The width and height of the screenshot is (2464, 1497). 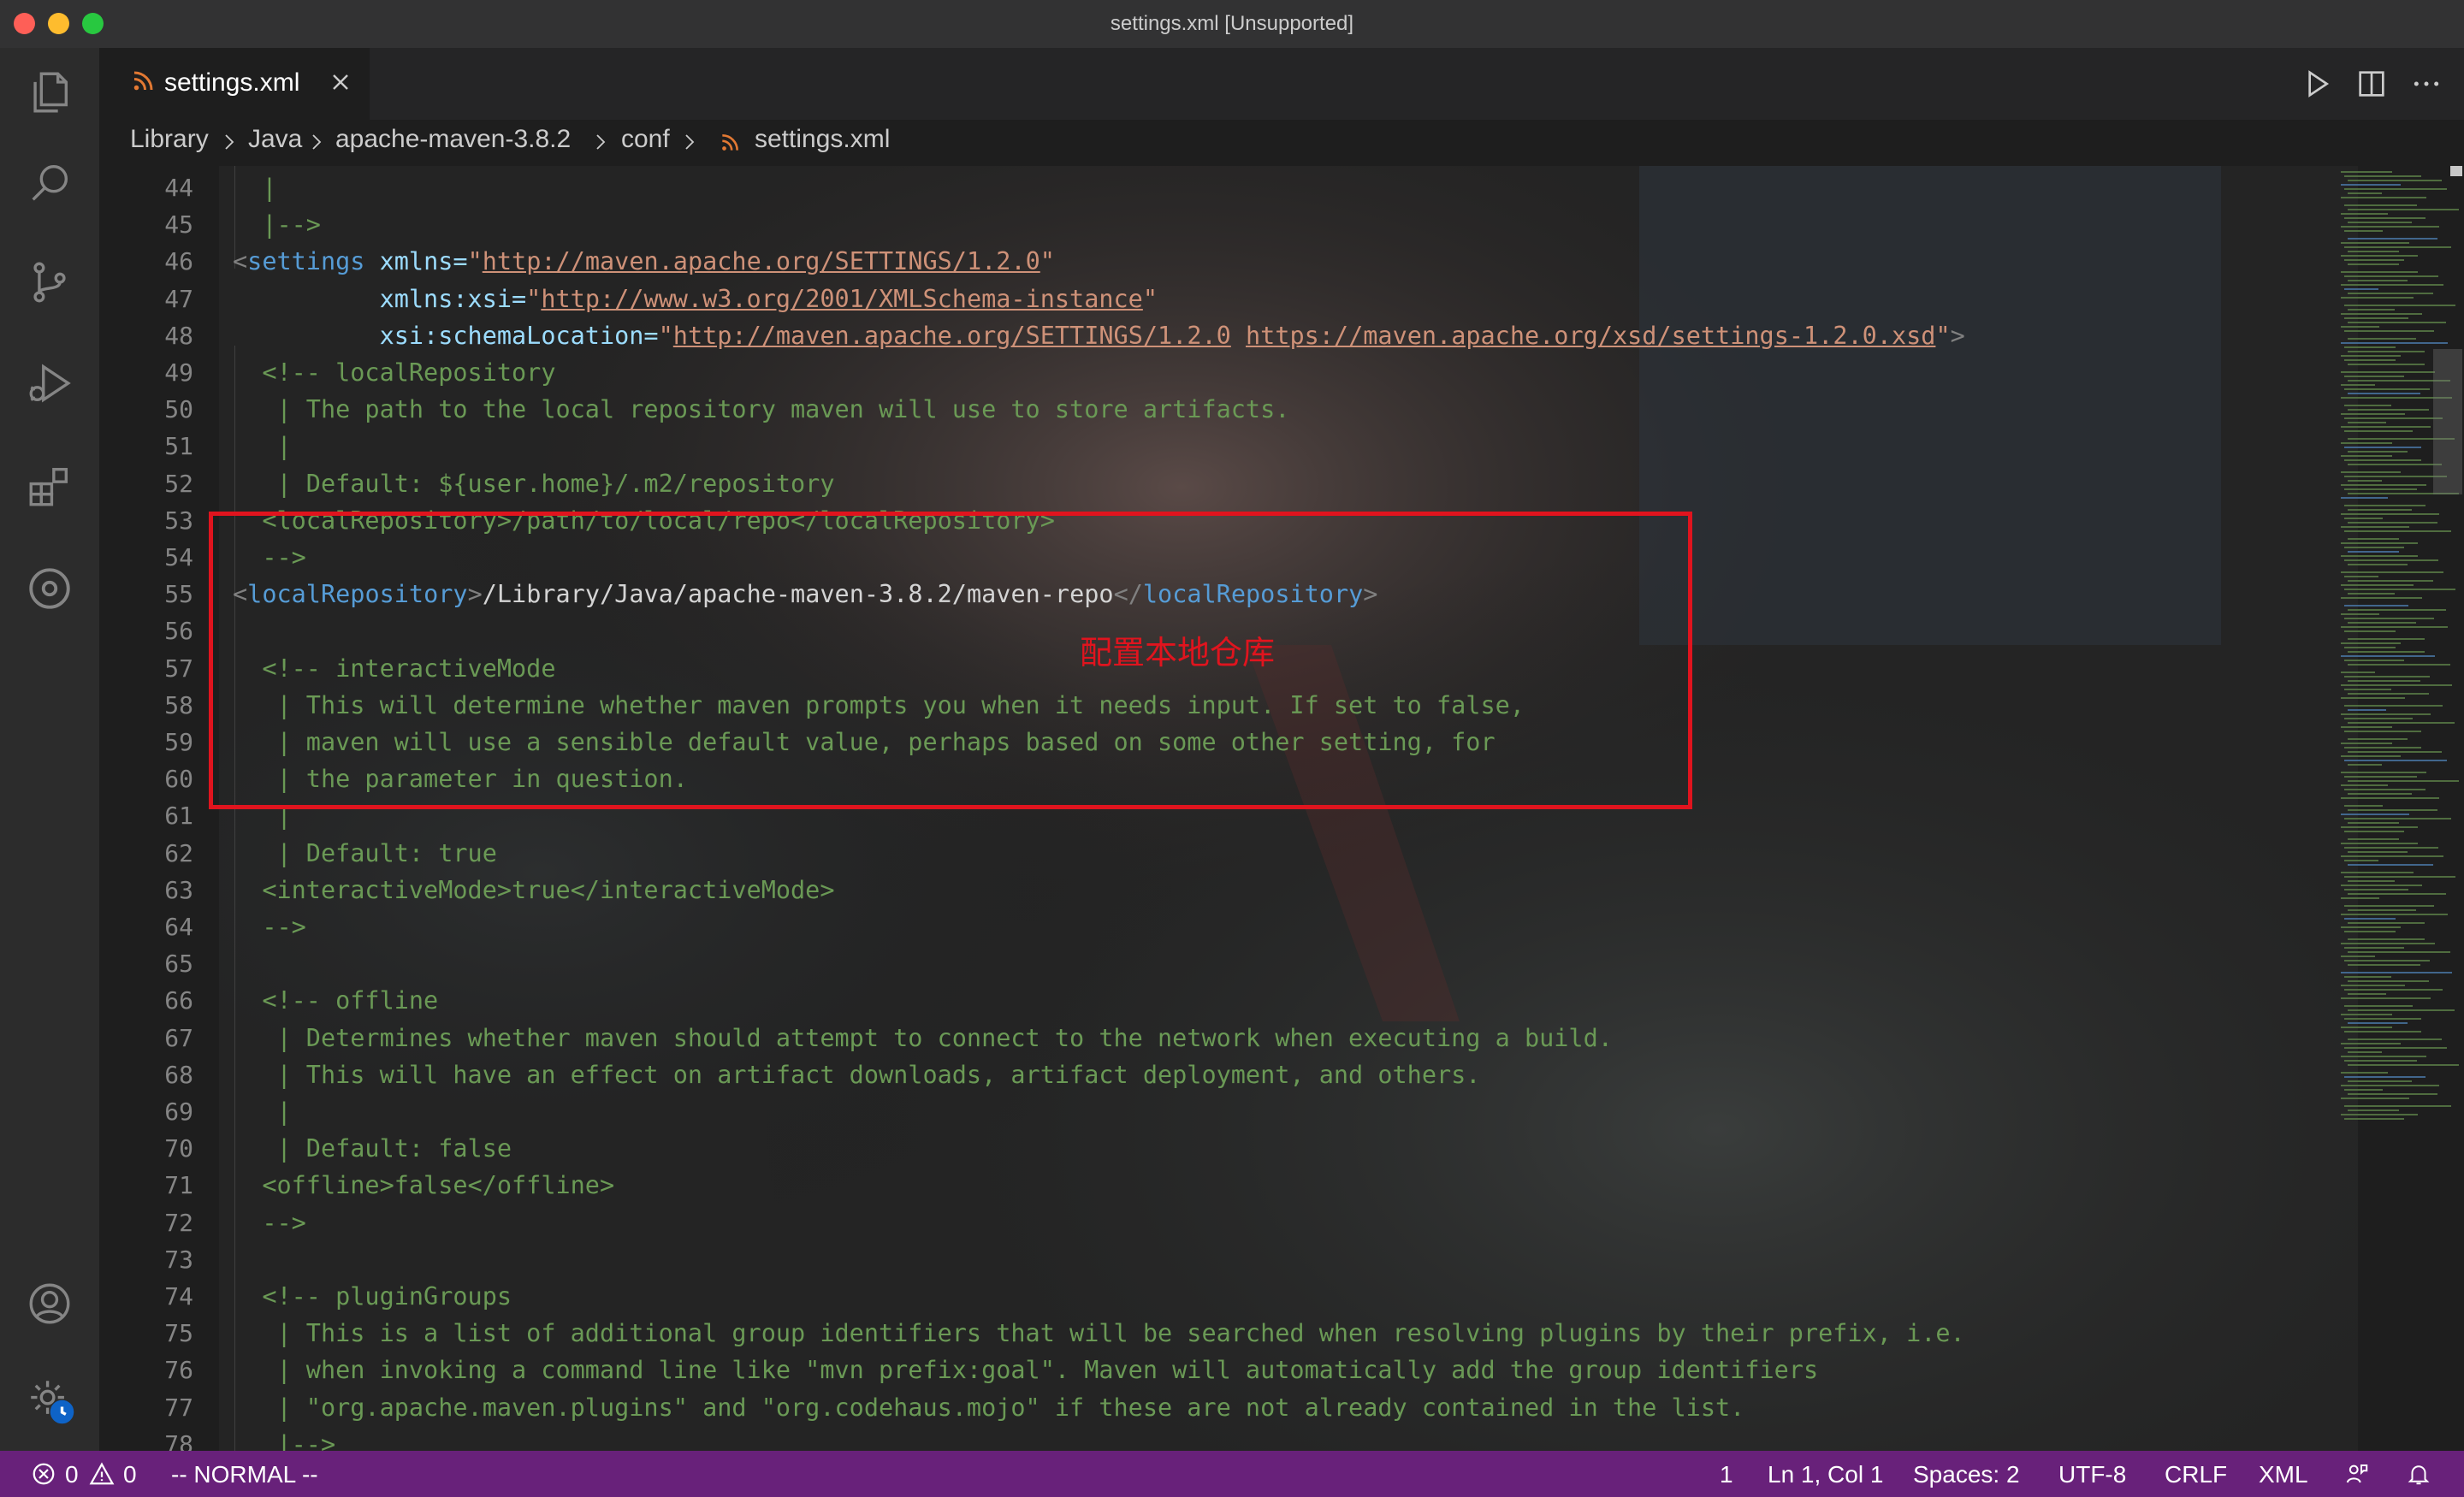 What do you see at coordinates (380, 298) in the screenshot?
I see `code-token: xmlns:xsi=` at bounding box center [380, 298].